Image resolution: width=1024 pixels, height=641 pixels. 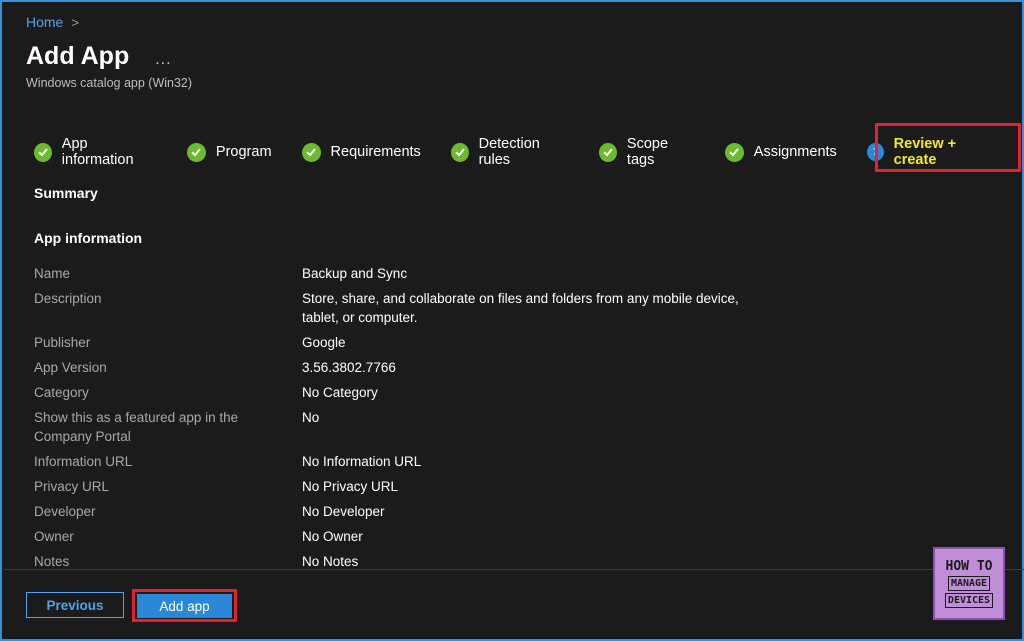 What do you see at coordinates (75, 22) in the screenshot?
I see `chevron-right-icon: >` at bounding box center [75, 22].